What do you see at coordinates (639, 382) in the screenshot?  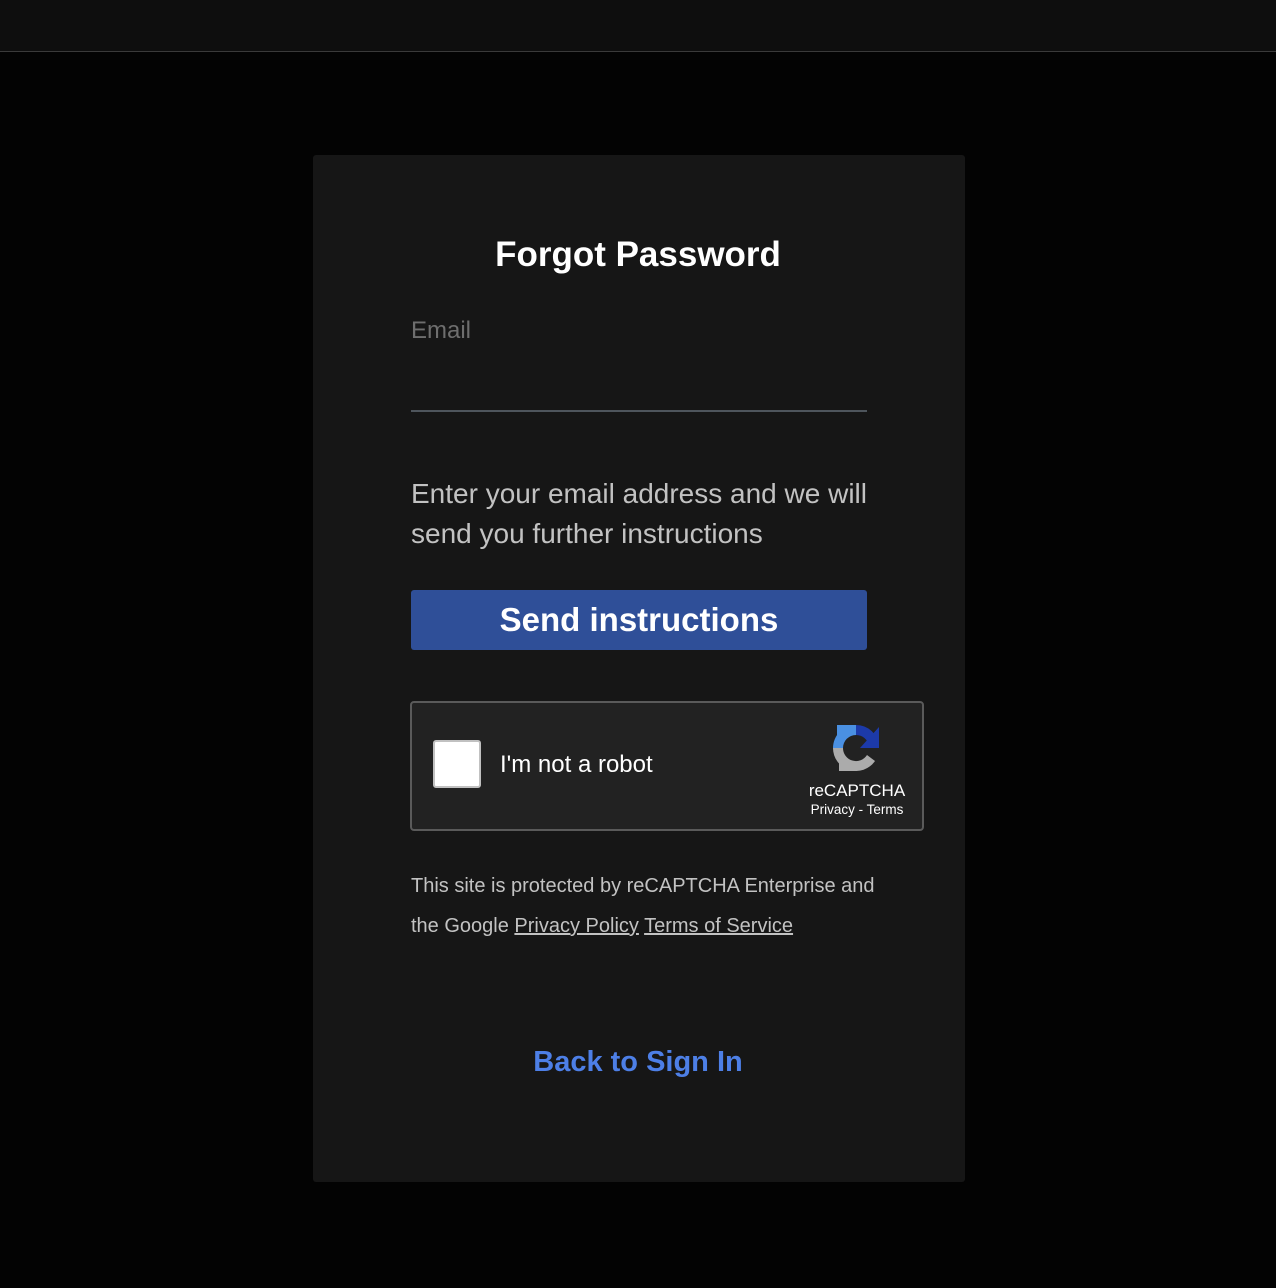 I see `email-field` at bounding box center [639, 382].